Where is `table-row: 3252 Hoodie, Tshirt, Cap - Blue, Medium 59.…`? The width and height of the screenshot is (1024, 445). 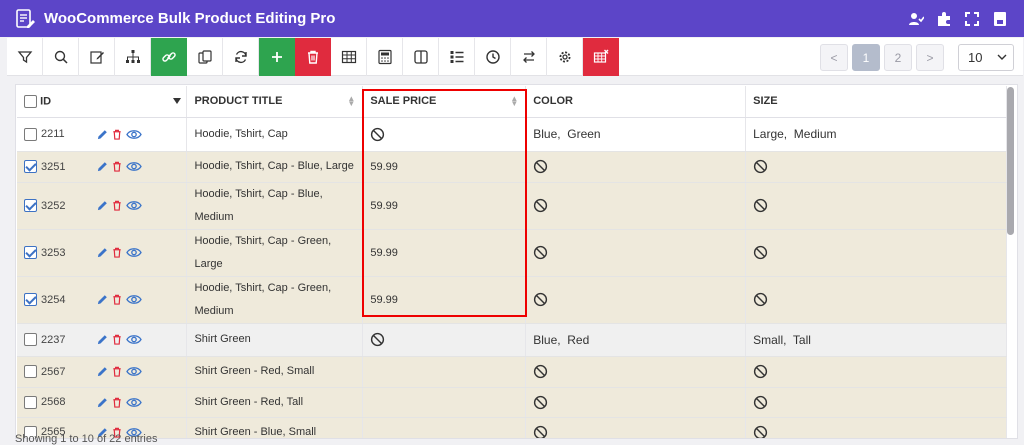 table-row: 3252 Hoodie, Tshirt, Cap - Blue, Medium 59.… is located at coordinates (512, 206).